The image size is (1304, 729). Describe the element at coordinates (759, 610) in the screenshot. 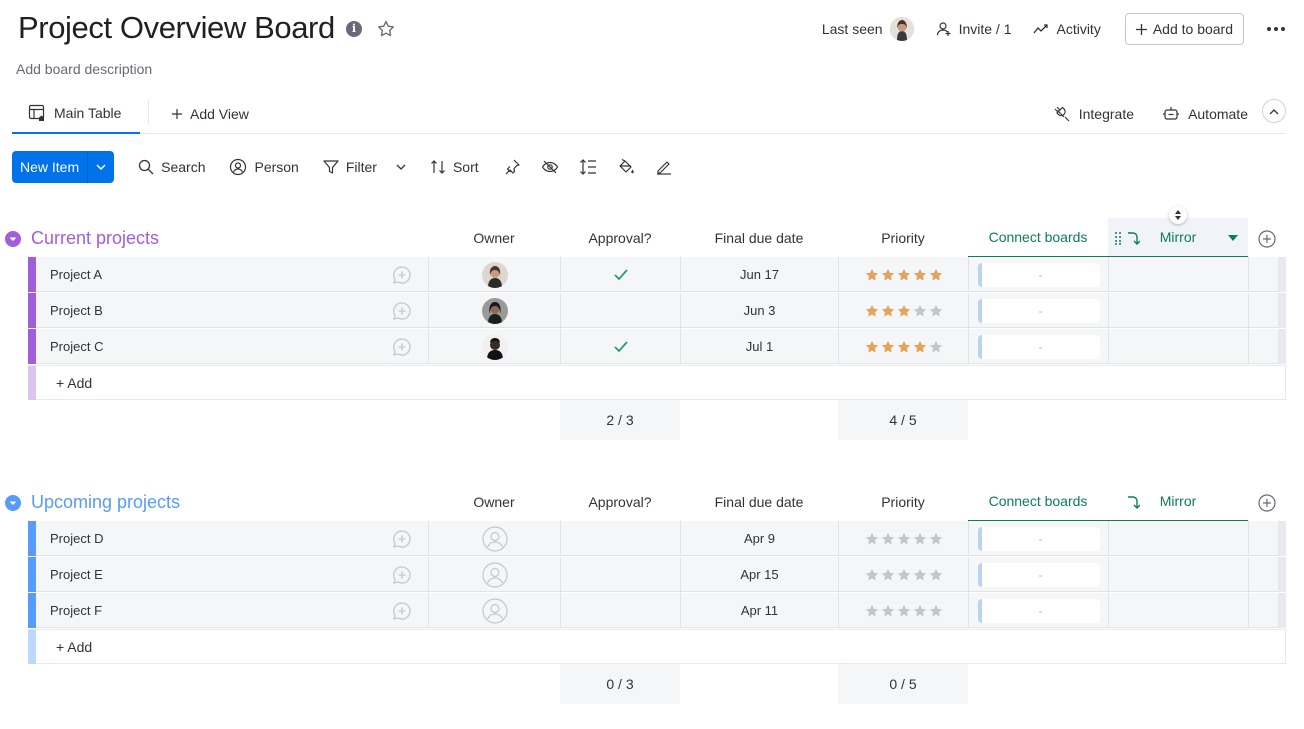

I see `due-date-cell: Apr 11` at that location.